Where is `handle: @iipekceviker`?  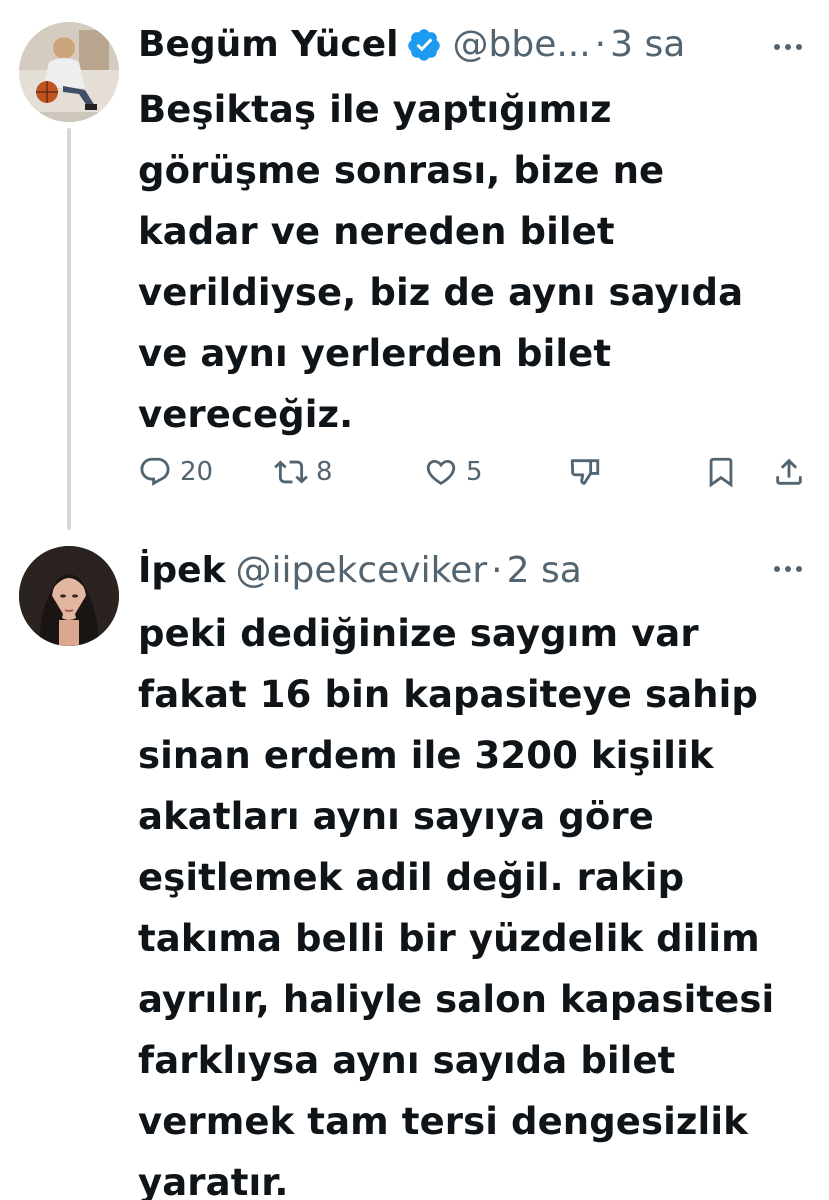
handle: @iipekceviker is located at coordinates (362, 571).